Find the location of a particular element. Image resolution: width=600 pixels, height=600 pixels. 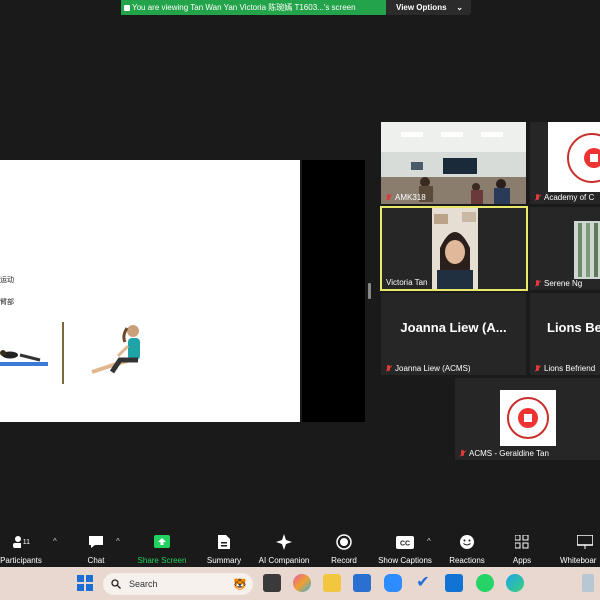

windows-taskbar: Search 🐯 ✔ is located at coordinates (300, 583).